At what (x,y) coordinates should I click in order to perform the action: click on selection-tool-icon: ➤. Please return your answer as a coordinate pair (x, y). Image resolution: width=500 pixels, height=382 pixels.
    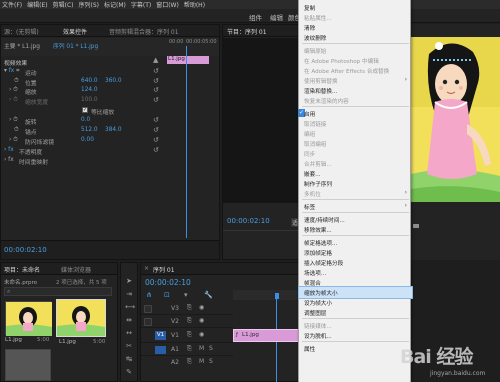
    Looking at the image, I should click on (129, 281).